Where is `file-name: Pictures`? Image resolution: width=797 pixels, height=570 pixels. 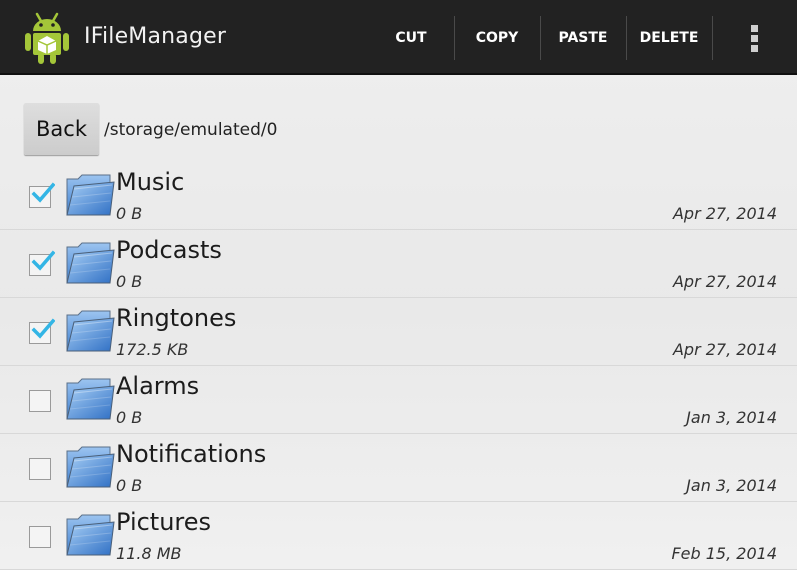
file-name: Pictures is located at coordinates (164, 522).